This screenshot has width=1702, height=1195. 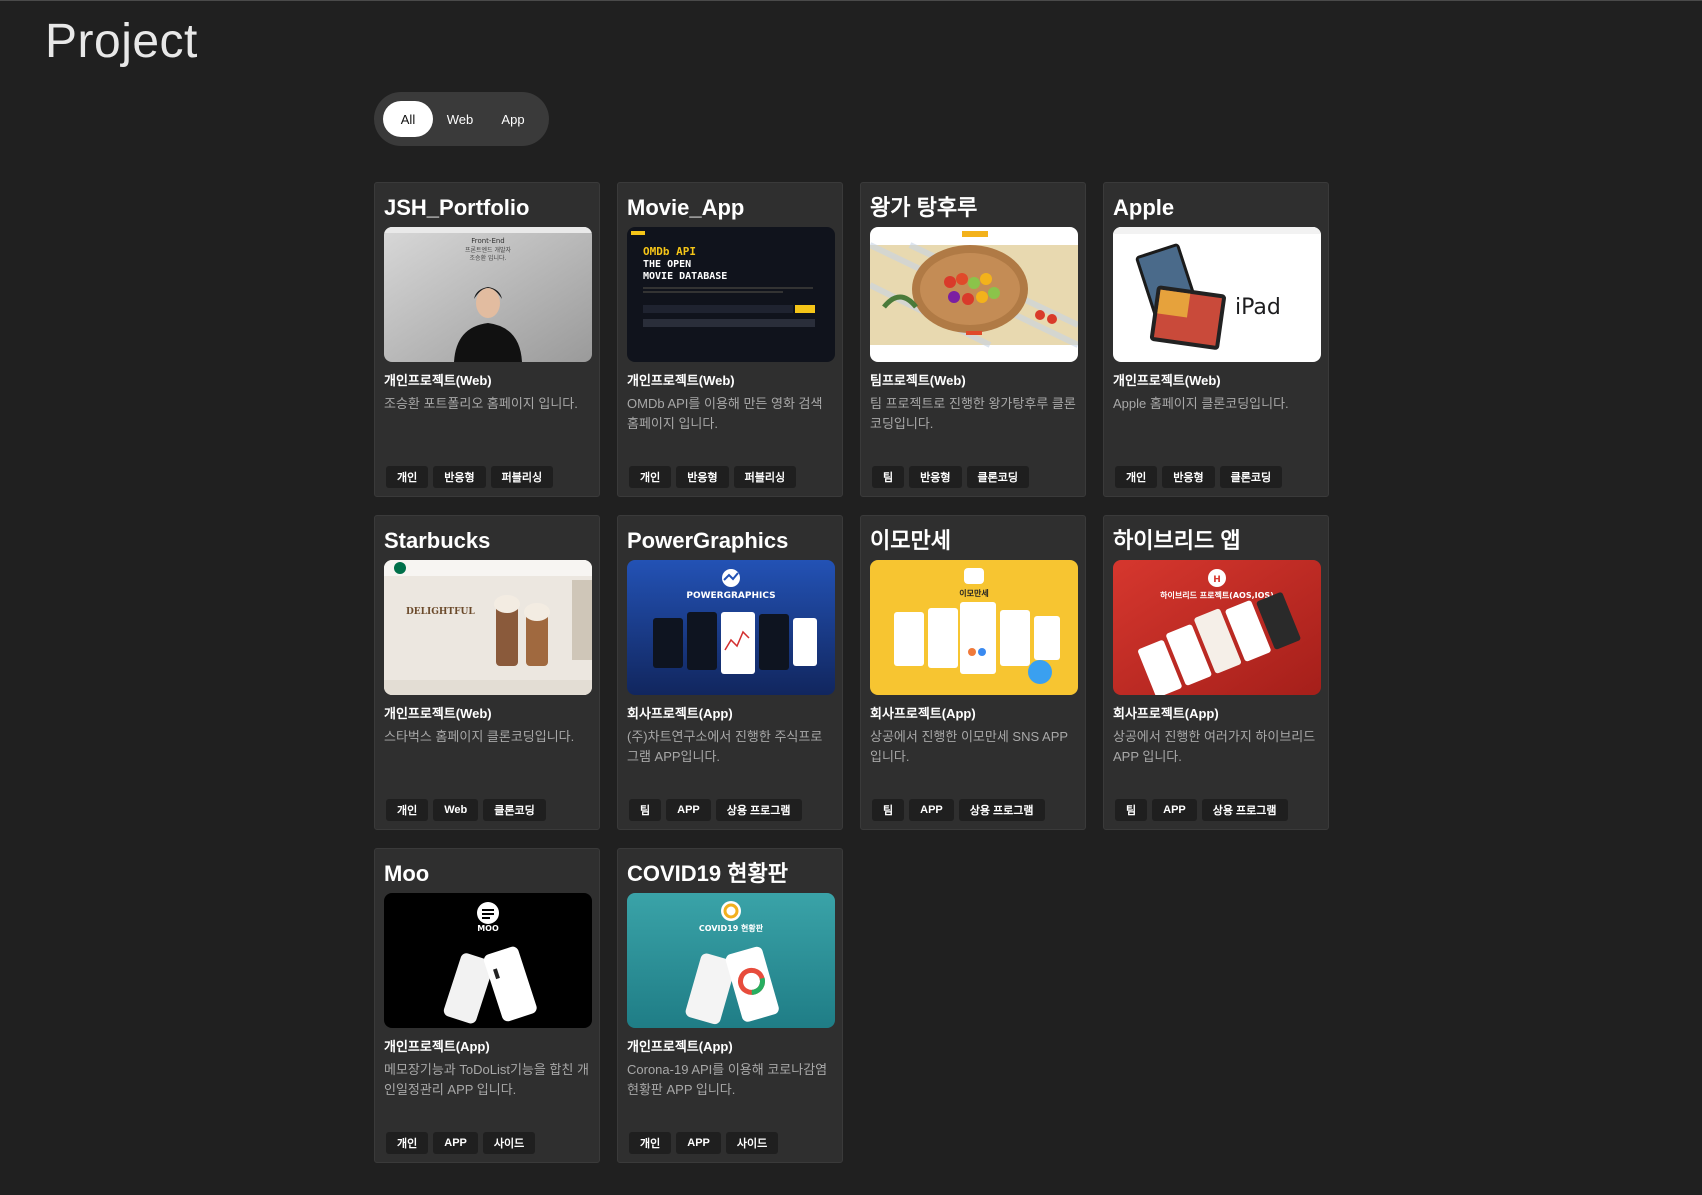 What do you see at coordinates (1217, 294) in the screenshot?
I see `project-thumbnail: iPad` at bounding box center [1217, 294].